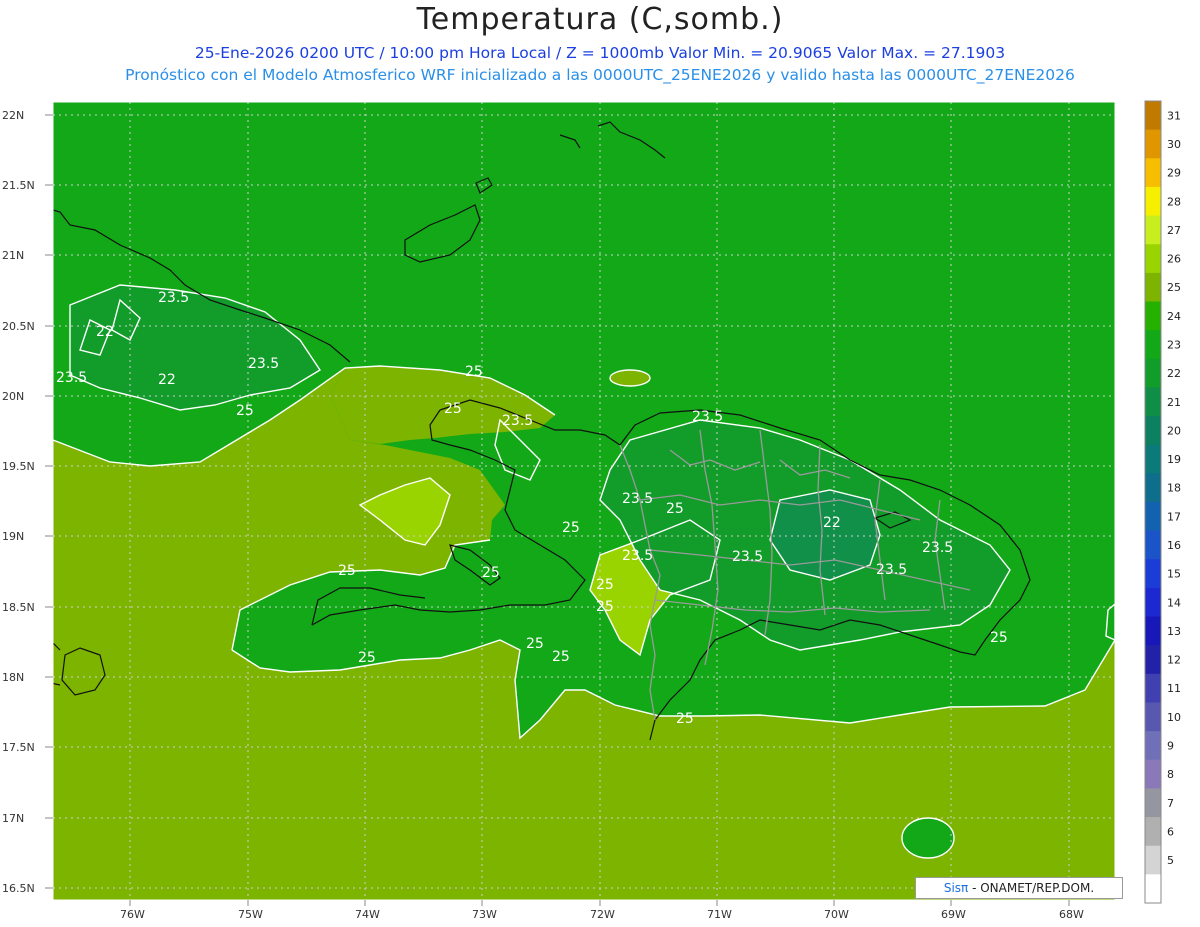 The image size is (1200, 927). Describe the element at coordinates (1174, 660) in the screenshot. I see `colorbar-label: 12` at that location.